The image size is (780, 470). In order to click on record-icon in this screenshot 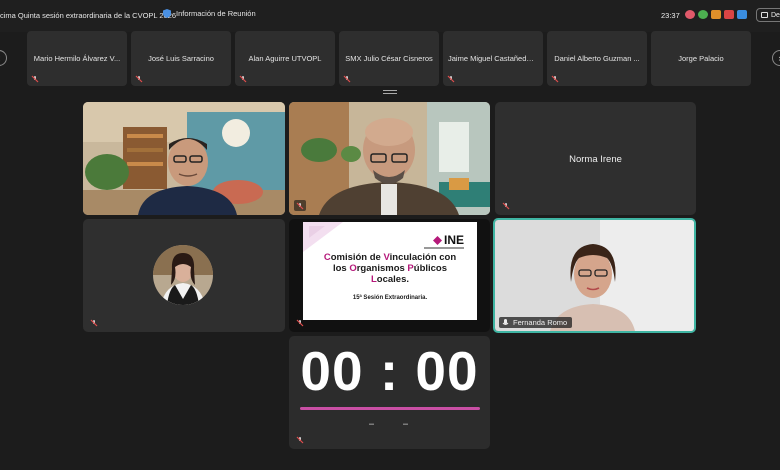, I will do `click(690, 14)`.